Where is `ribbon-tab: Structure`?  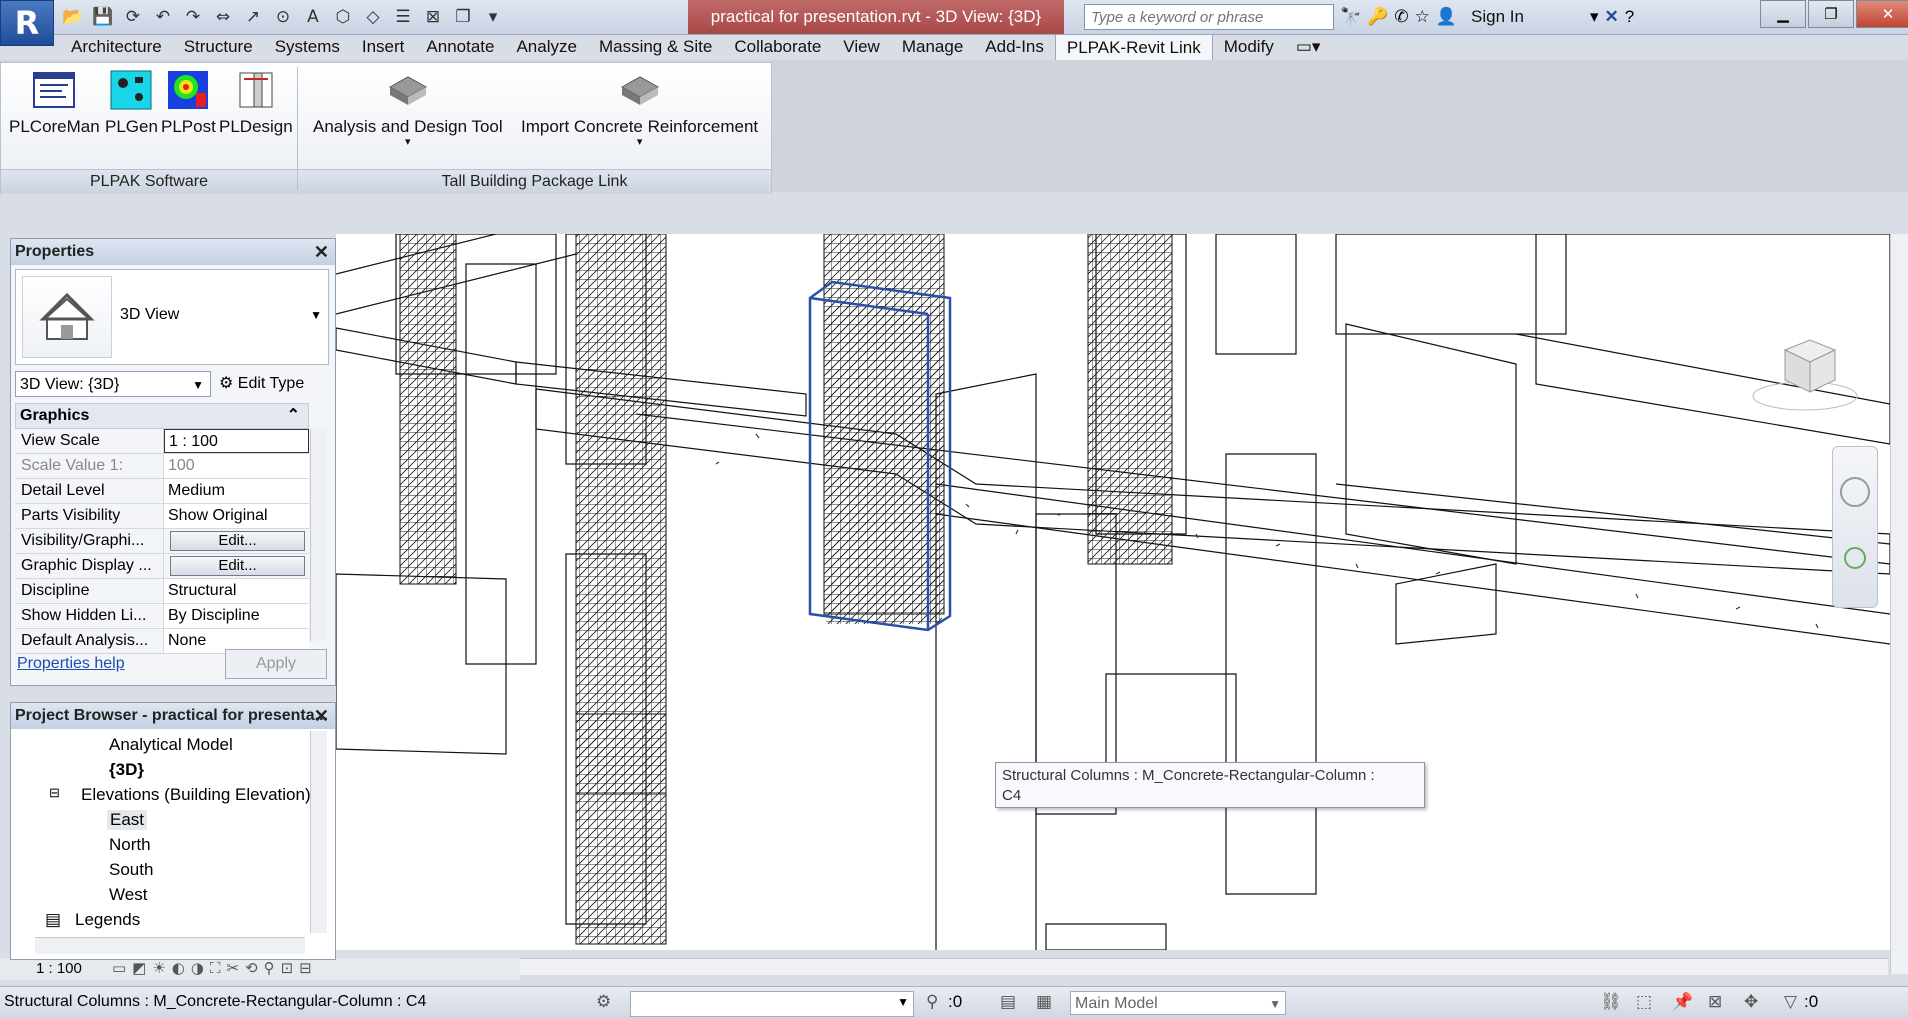 ribbon-tab: Structure is located at coordinates (218, 47).